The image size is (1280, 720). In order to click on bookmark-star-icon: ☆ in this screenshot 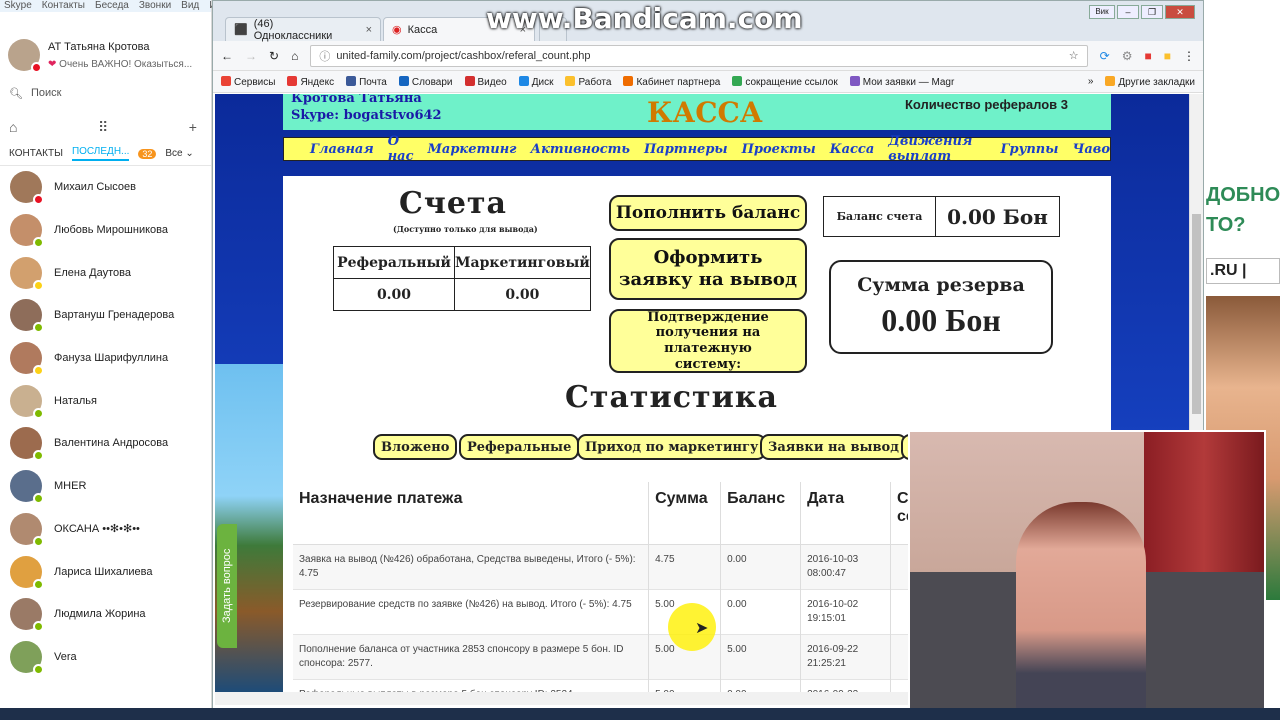, I will do `click(1074, 55)`.